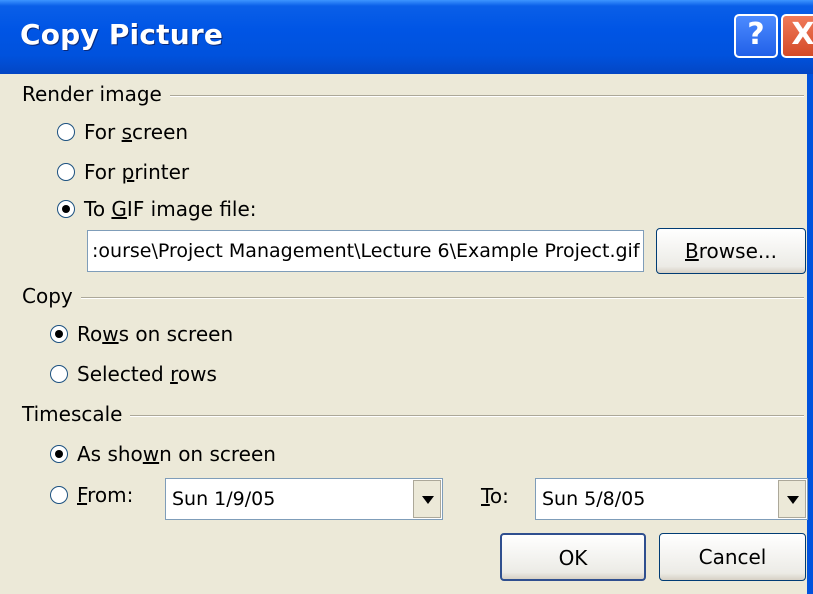 Image resolution: width=813 pixels, height=594 pixels. What do you see at coordinates (137, 172) in the screenshot?
I see `radio-label: For printer` at bounding box center [137, 172].